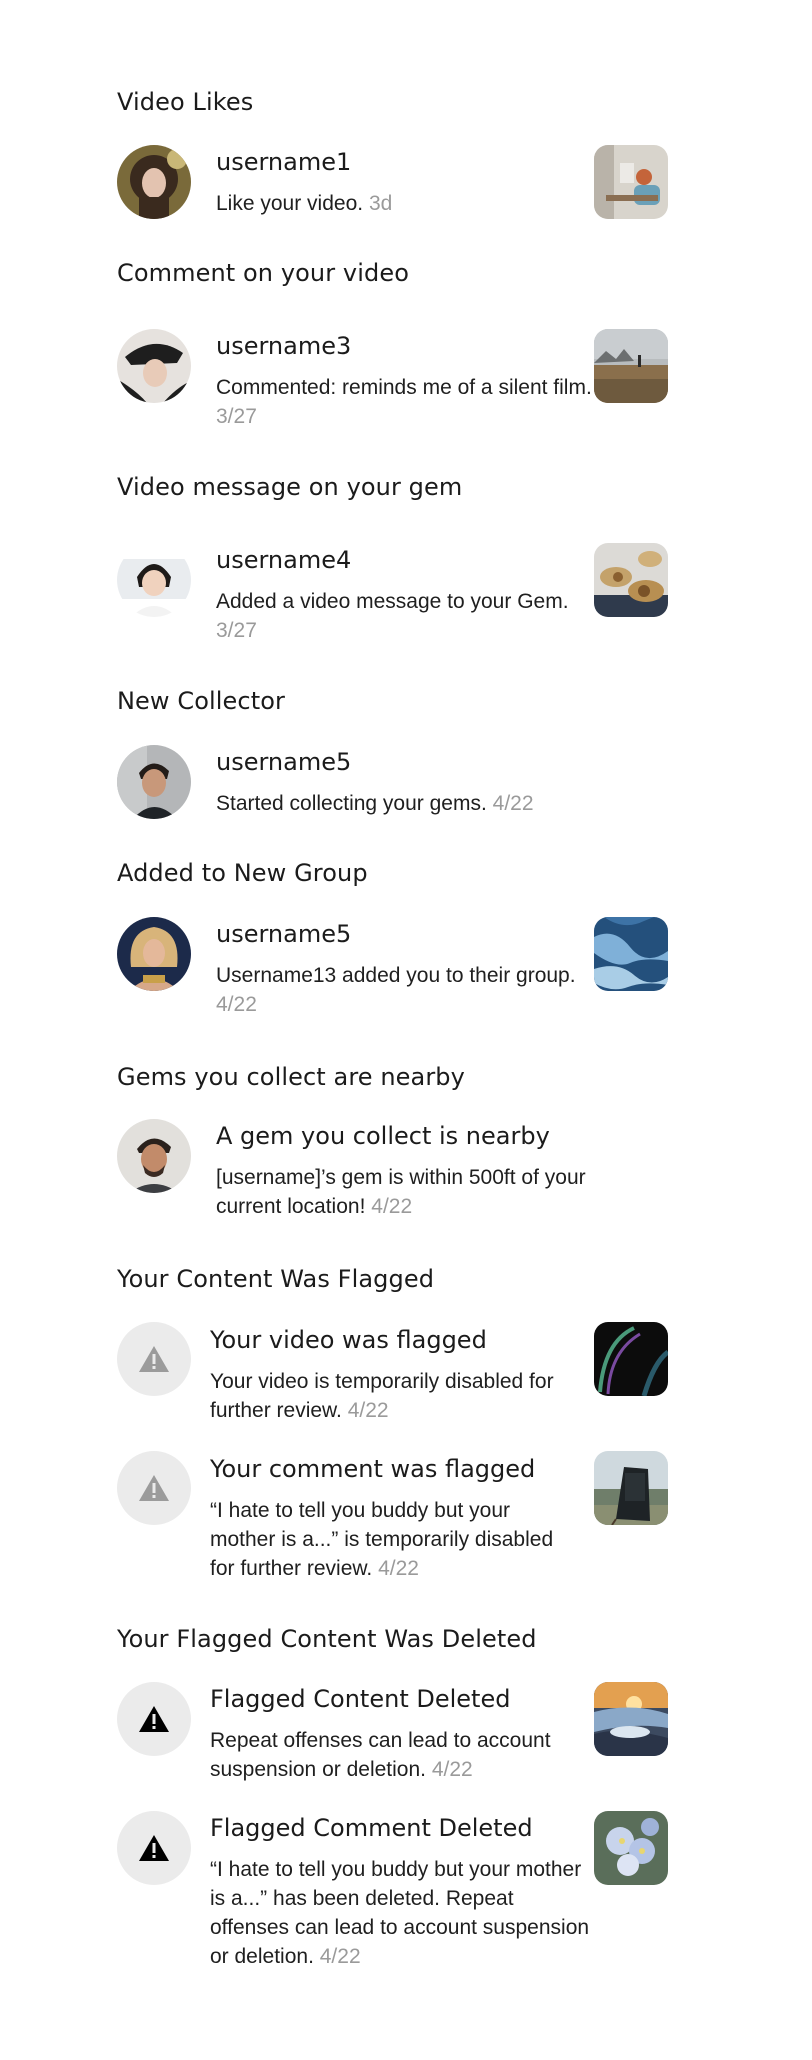  Describe the element at coordinates (263, 273) in the screenshot. I see `section-title-comment-on-video: Comment on your video` at that location.